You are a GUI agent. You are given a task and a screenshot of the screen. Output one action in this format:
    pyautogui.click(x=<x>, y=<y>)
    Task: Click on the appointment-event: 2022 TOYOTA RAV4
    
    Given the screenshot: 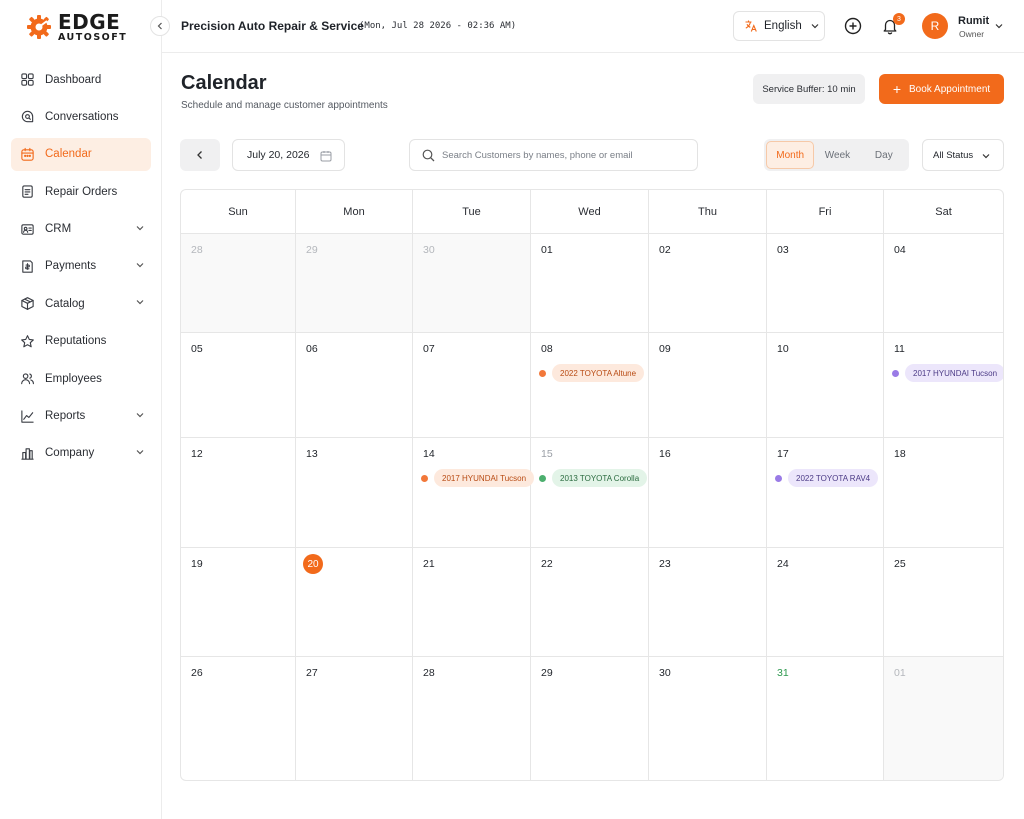 What is the action you would take?
    pyautogui.click(x=827, y=478)
    